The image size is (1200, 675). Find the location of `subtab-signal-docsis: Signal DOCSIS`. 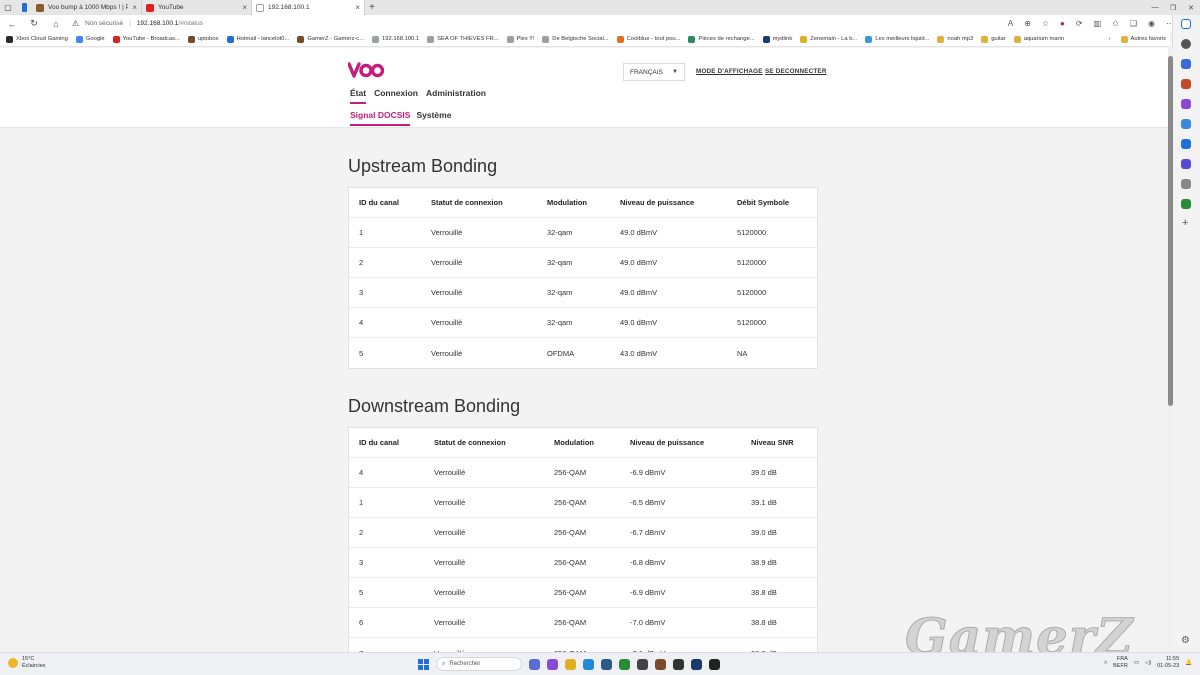

subtab-signal-docsis: Signal DOCSIS is located at coordinates (380, 118).